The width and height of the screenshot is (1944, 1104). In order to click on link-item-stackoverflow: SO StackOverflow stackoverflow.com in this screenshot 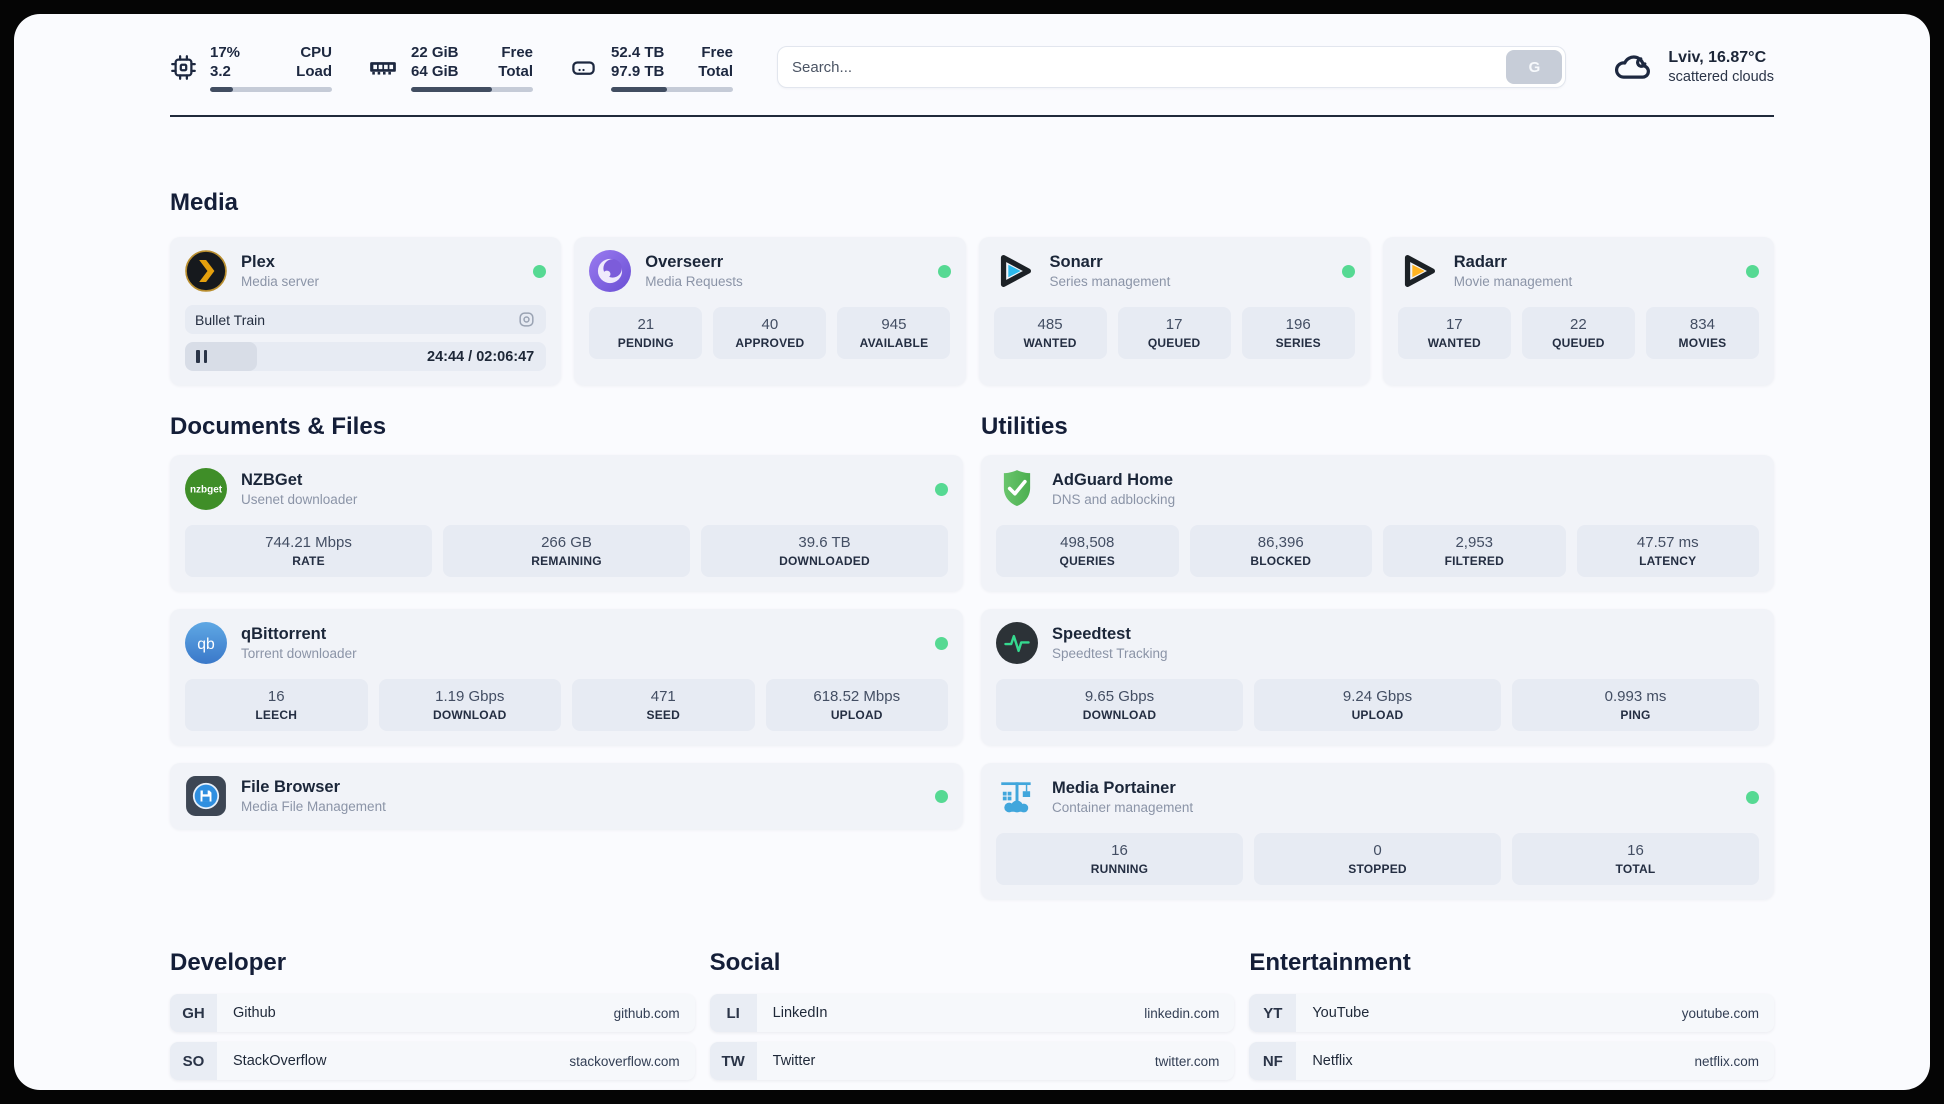, I will do `click(432, 1061)`.